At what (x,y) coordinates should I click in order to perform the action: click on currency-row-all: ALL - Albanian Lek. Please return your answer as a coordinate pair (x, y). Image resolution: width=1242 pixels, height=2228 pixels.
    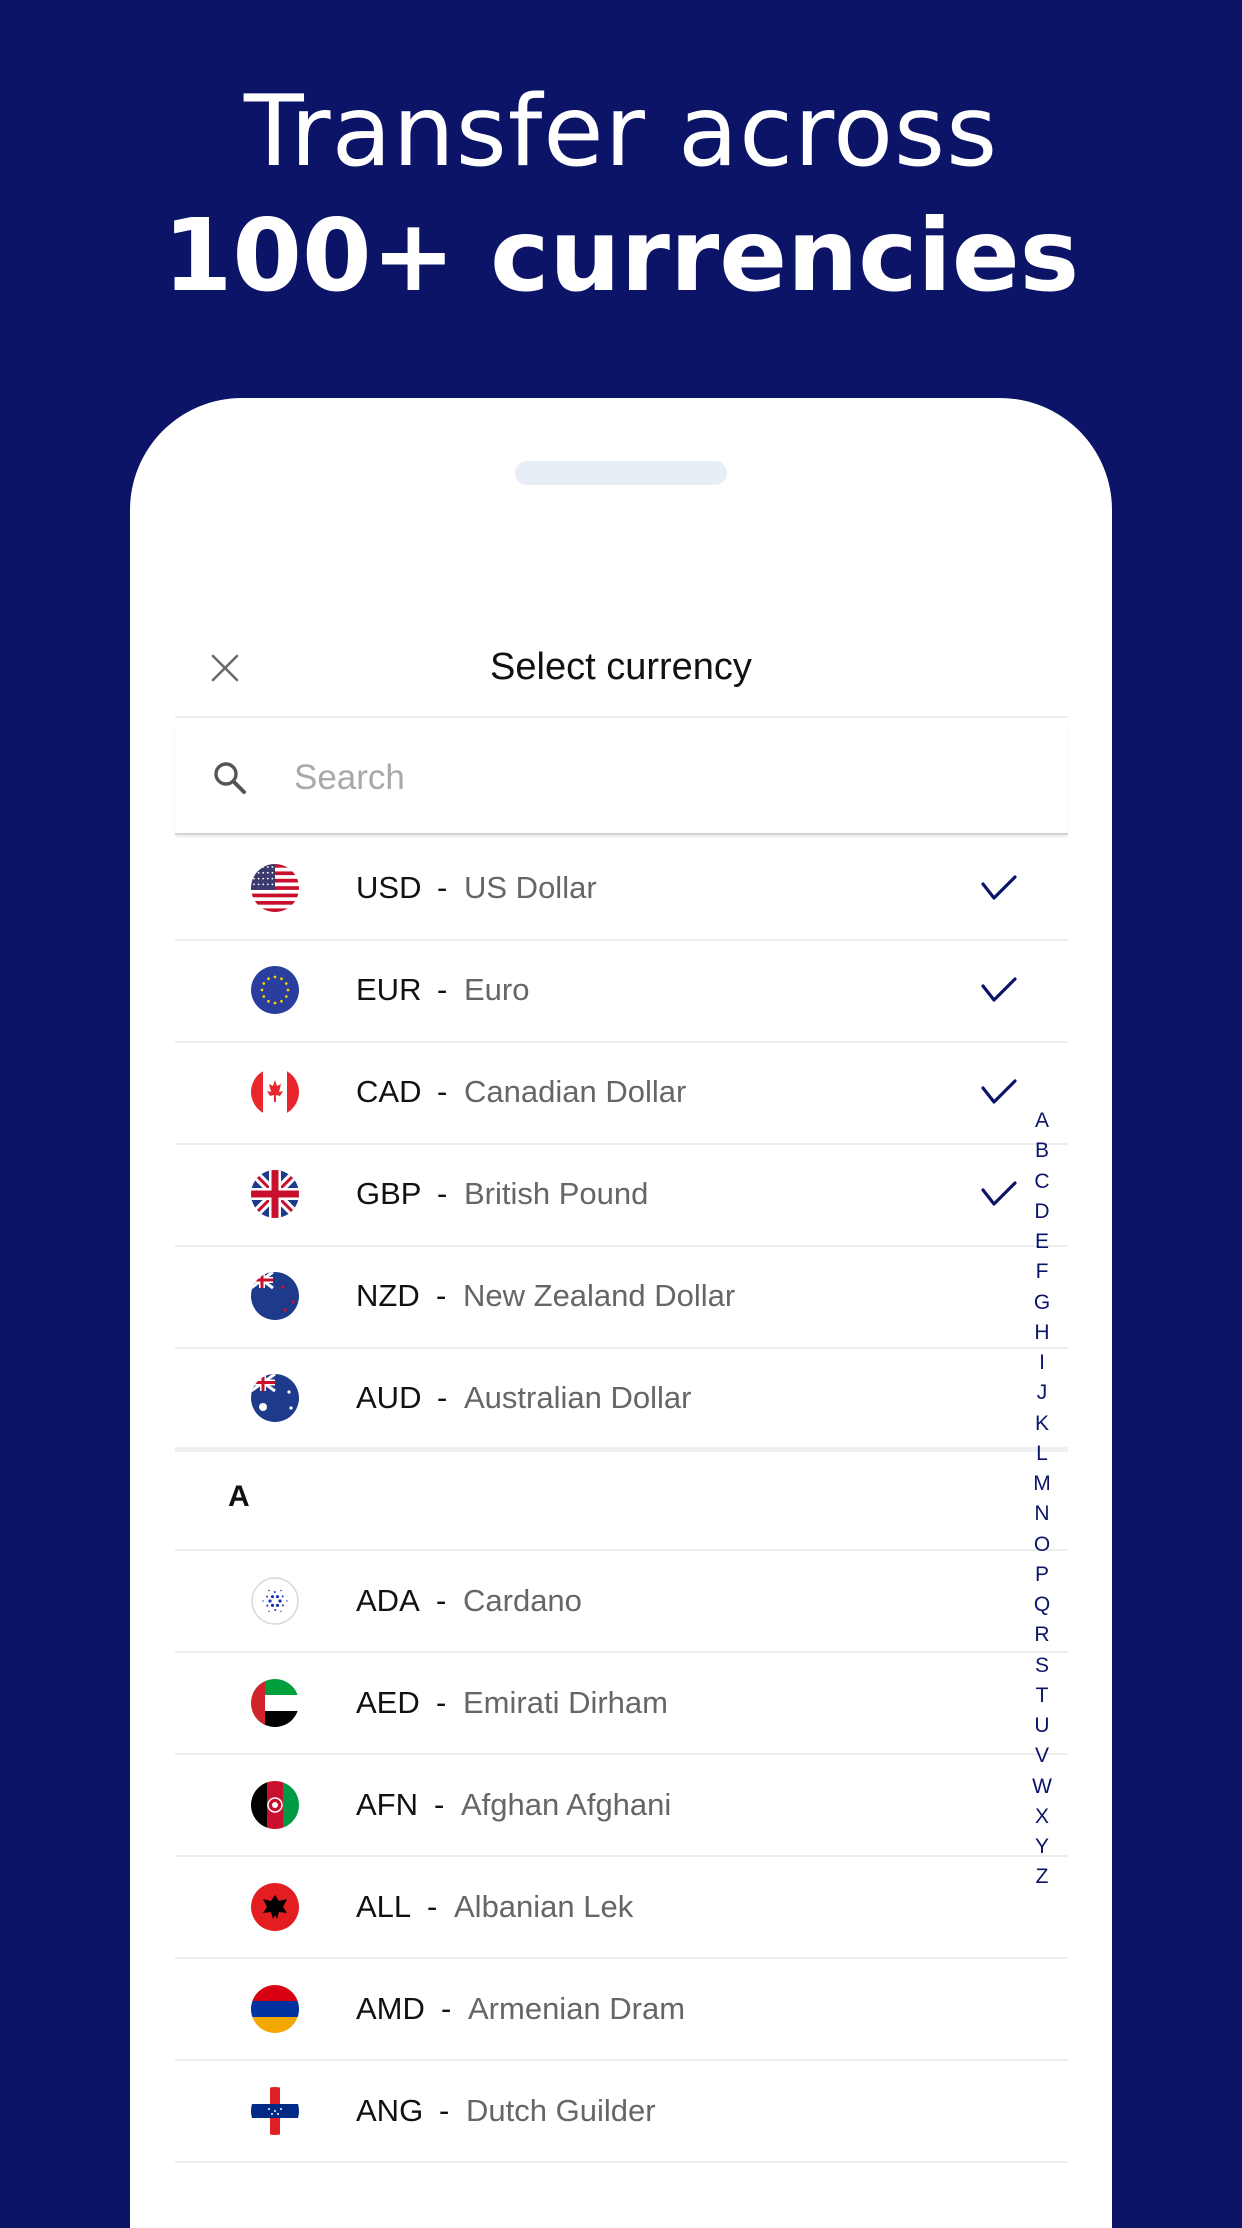
    Looking at the image, I should click on (621, 1907).